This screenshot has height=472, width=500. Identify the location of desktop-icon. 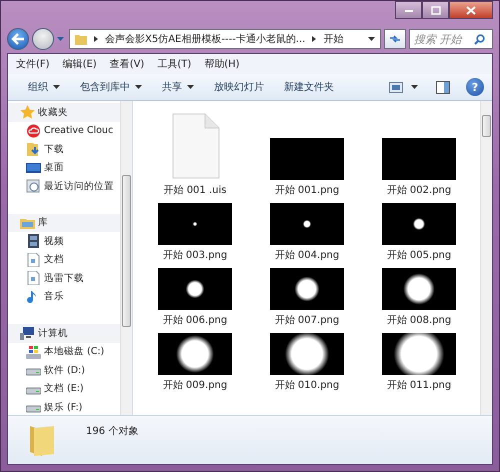
(33, 167).